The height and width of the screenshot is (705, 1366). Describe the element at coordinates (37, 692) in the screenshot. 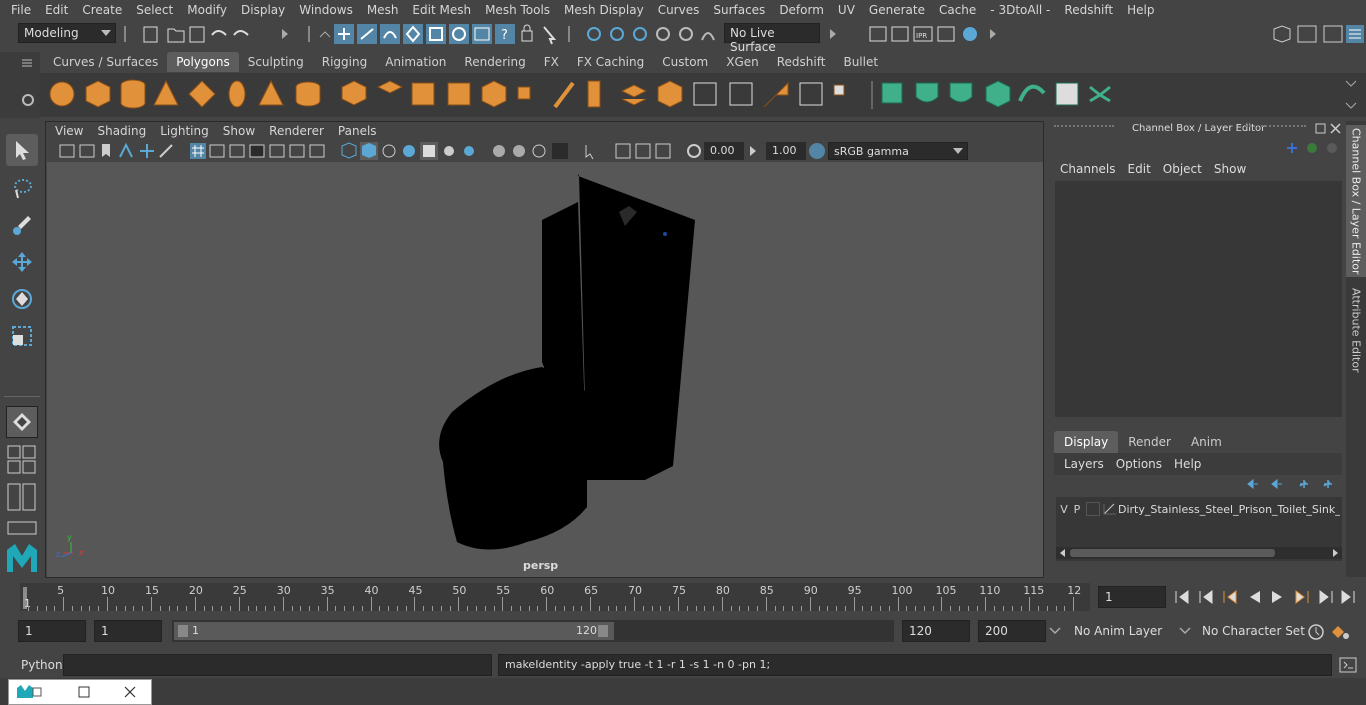

I see `restore-icon` at that location.